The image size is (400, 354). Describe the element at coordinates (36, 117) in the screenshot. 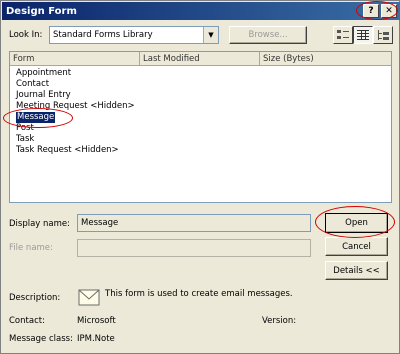

I see `list-item-message: Message` at that location.